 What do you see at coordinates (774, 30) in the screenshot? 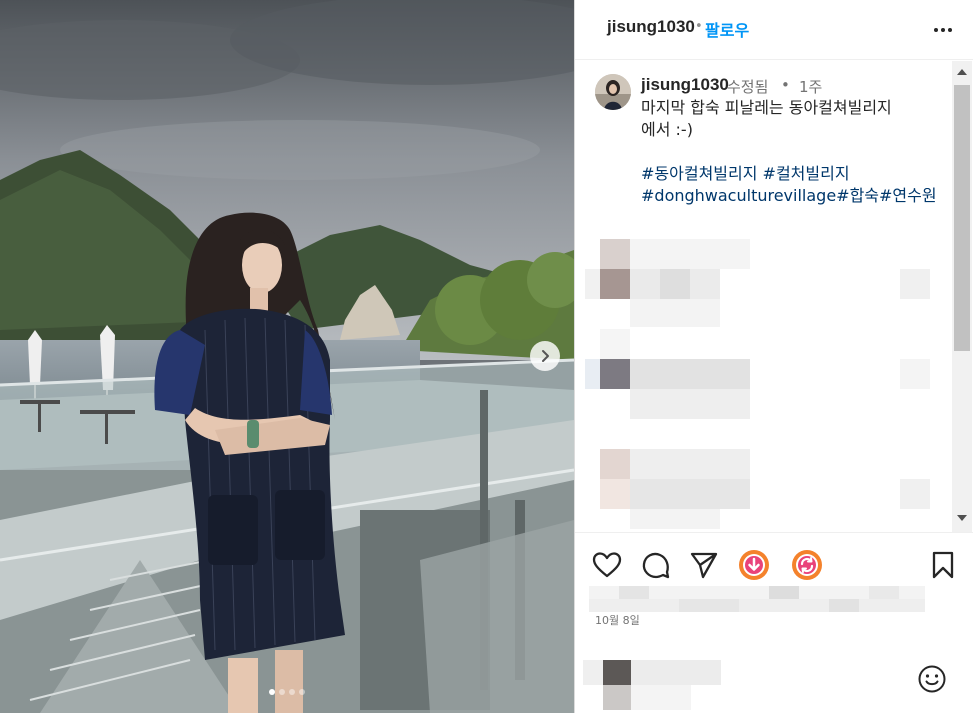
I see `post-header: jisung1030 • 팔로우` at bounding box center [774, 30].